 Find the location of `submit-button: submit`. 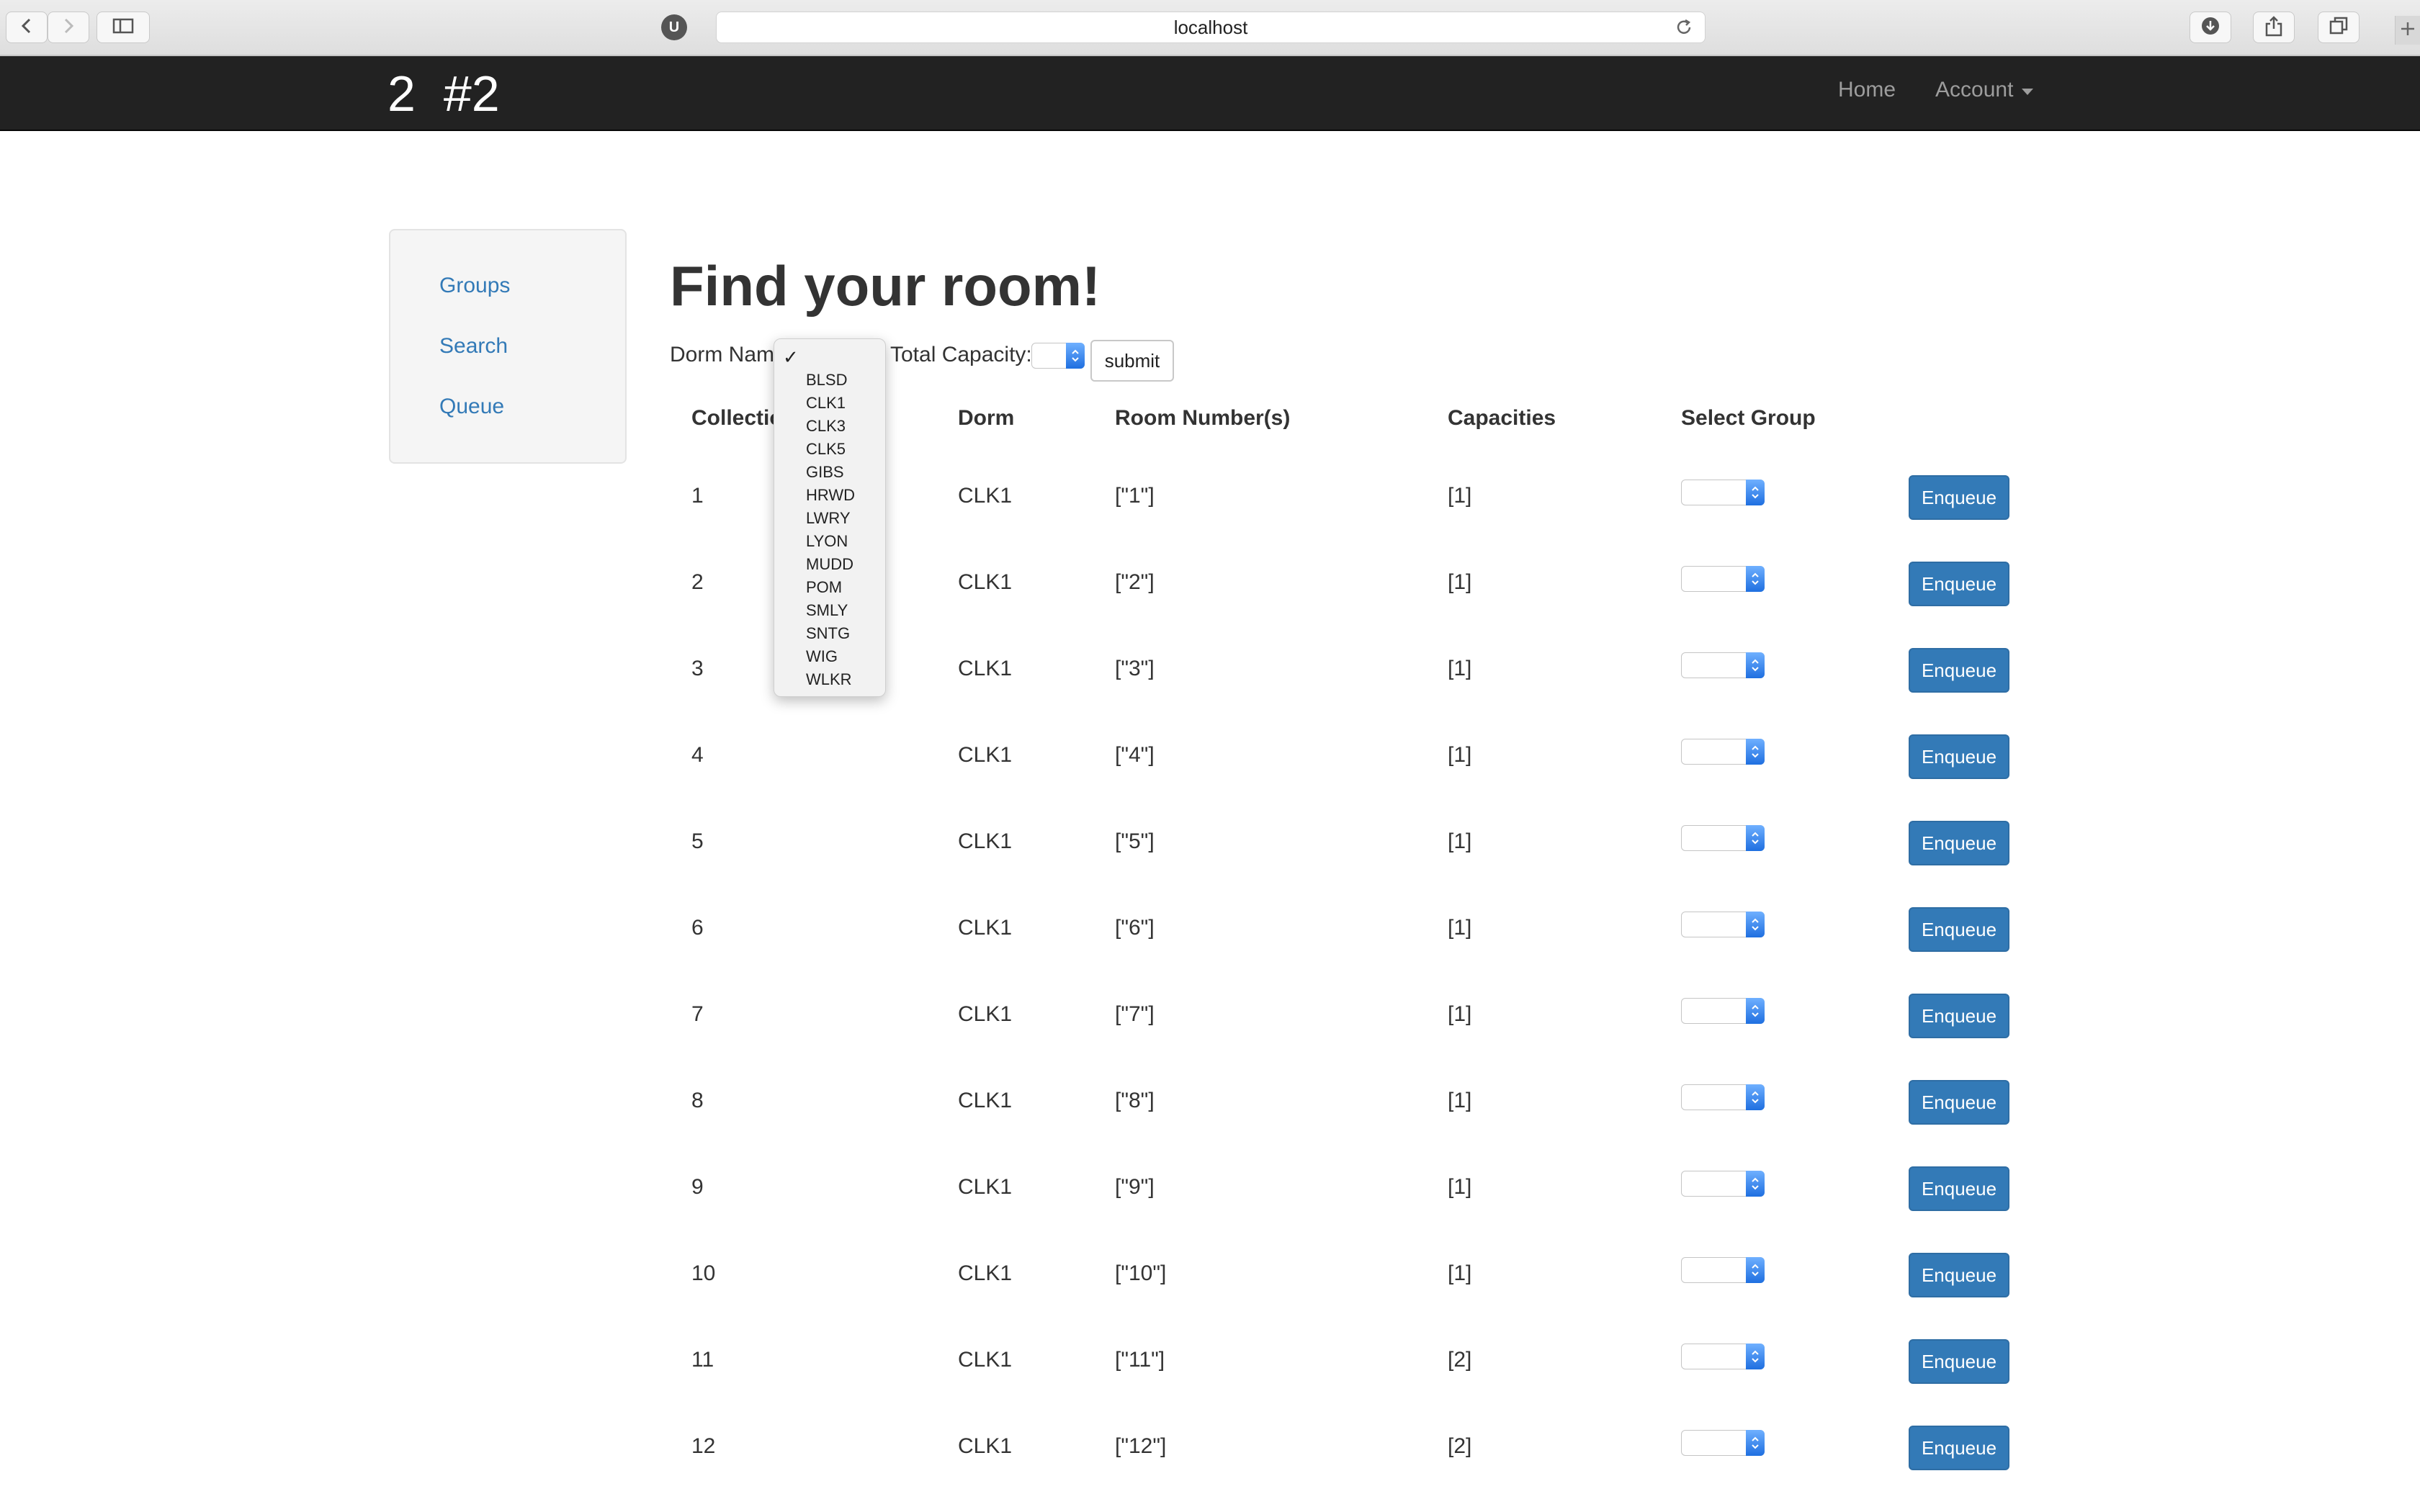

submit-button: submit is located at coordinates (1132, 361).